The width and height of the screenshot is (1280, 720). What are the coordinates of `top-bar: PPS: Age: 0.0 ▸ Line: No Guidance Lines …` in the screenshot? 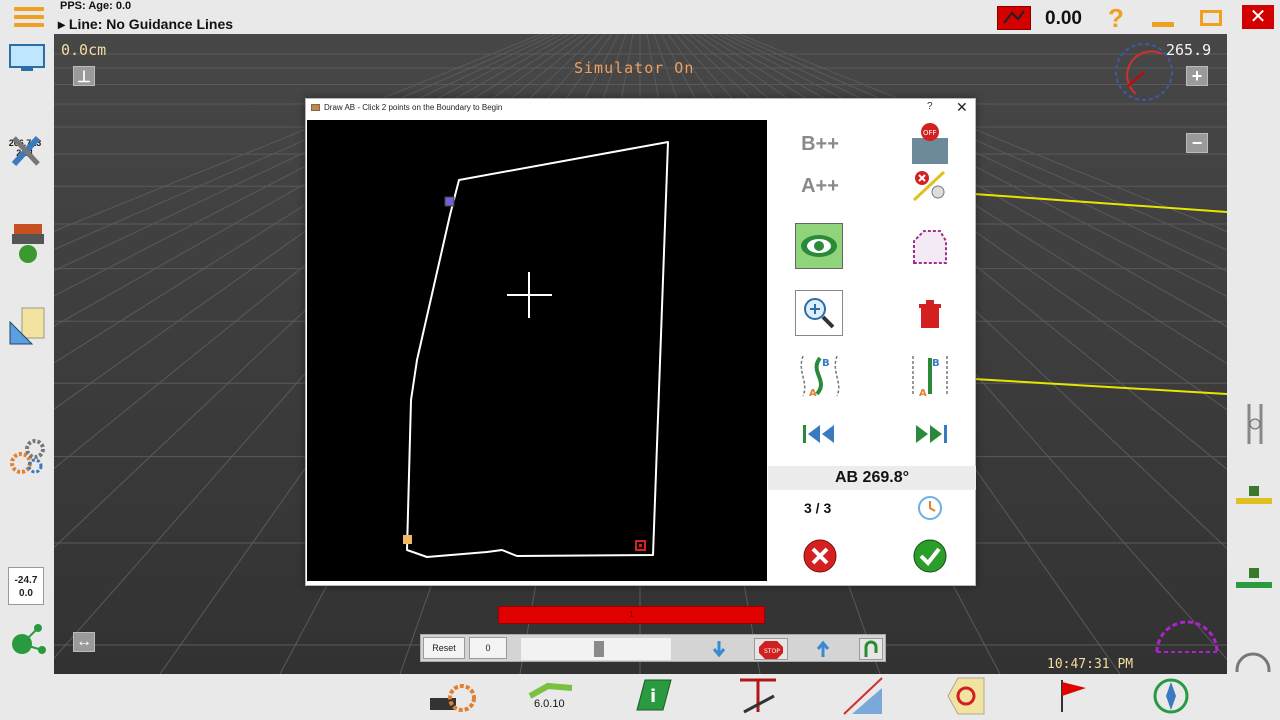 It's located at (640, 17).